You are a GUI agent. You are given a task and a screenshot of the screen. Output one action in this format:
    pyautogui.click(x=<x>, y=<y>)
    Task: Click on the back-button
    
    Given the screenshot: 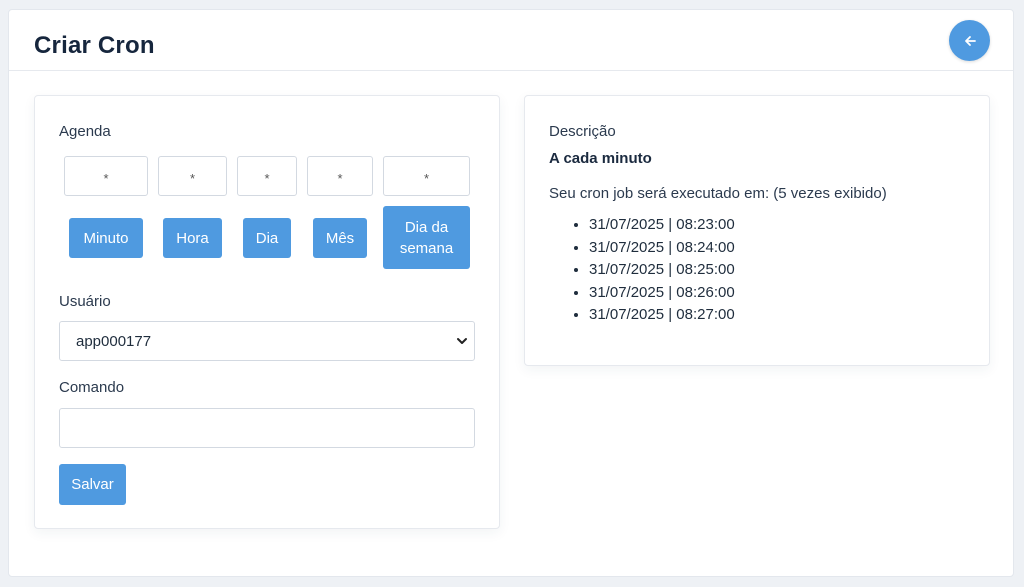 What is the action you would take?
    pyautogui.click(x=969, y=40)
    